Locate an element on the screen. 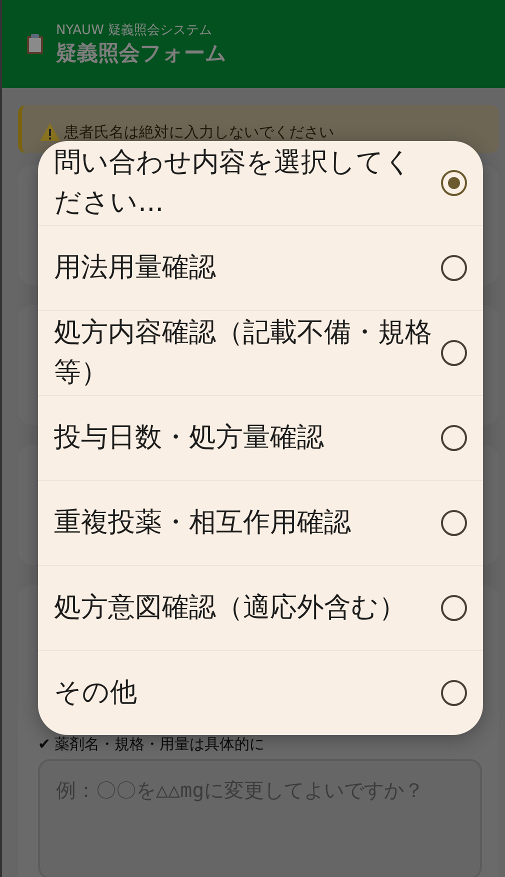 Image resolution: width=505 pixels, height=877 pixels. form-title: 疑義照会フォーム is located at coordinates (141, 53).